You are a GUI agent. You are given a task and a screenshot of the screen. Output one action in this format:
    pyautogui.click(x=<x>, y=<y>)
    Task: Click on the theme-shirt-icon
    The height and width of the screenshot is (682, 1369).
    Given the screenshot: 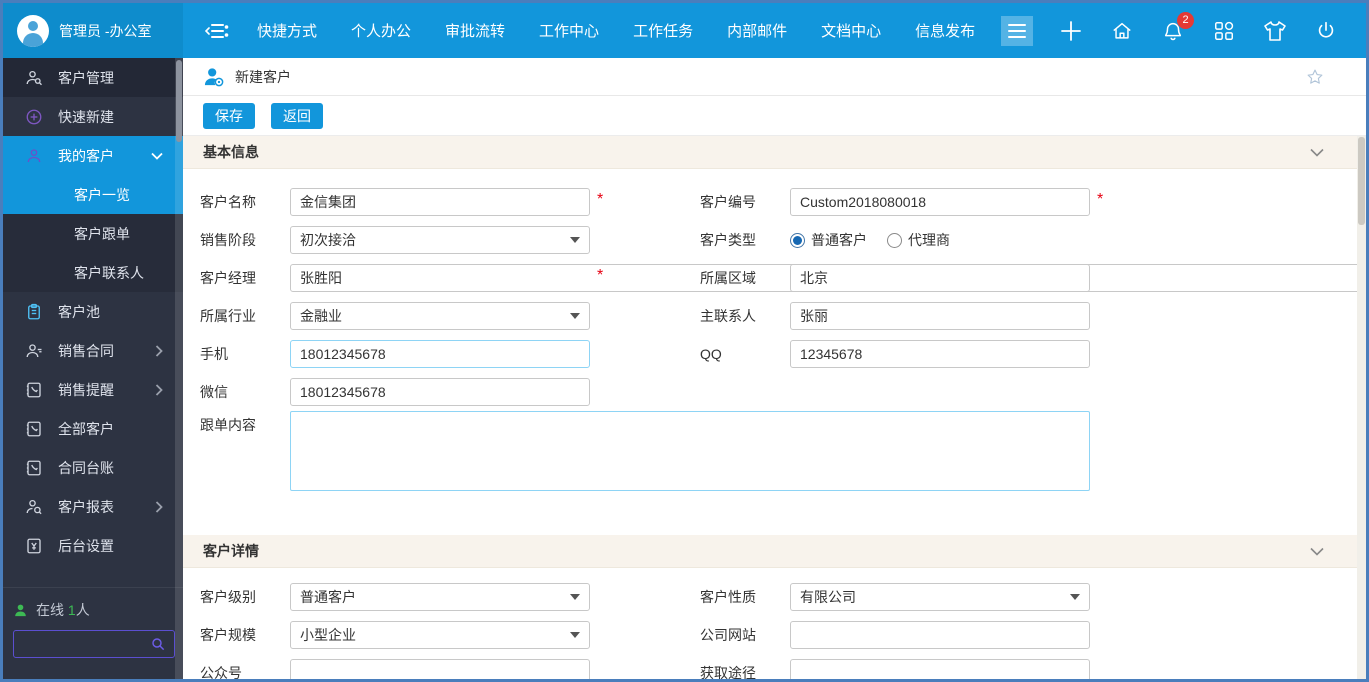 What is the action you would take?
    pyautogui.click(x=1275, y=31)
    